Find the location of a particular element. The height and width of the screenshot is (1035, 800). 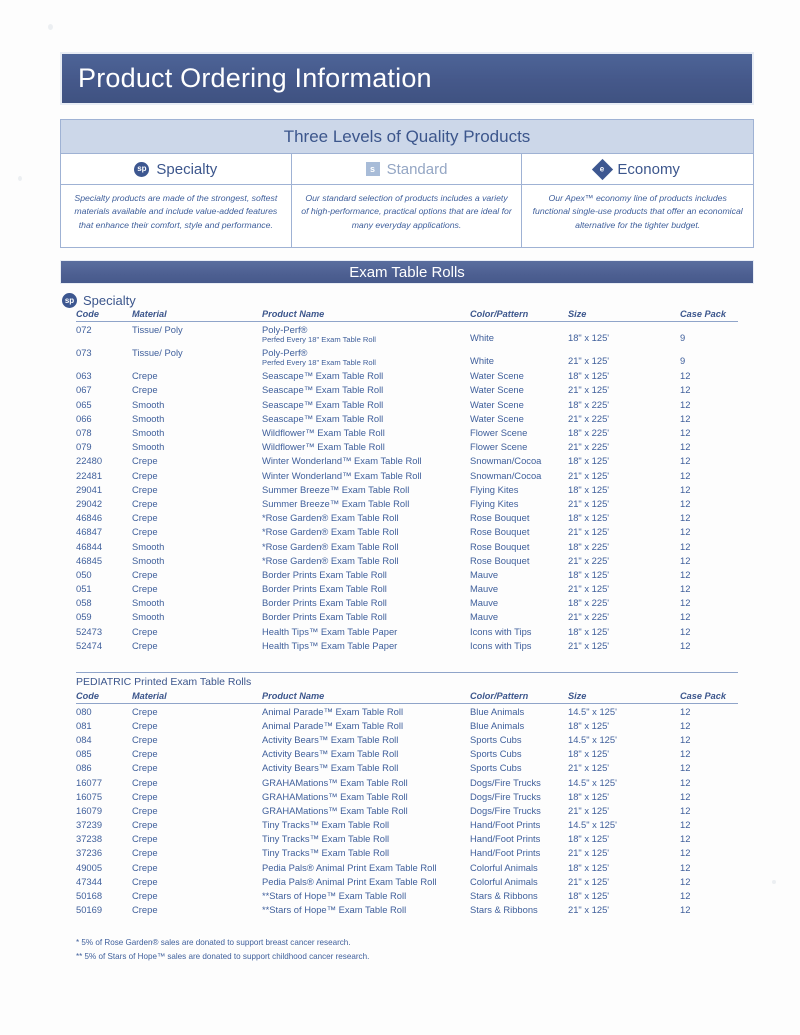

product-name-text: Health Tips™ Exam Table Paper is located at coordinates (330, 645).